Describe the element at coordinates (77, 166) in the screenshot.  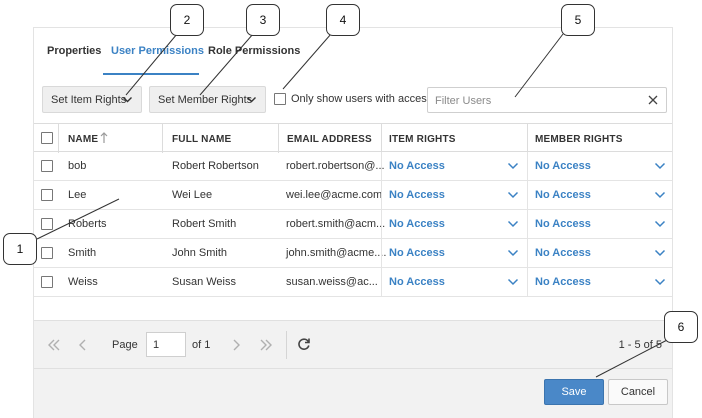
I see `user-name: bob` at that location.